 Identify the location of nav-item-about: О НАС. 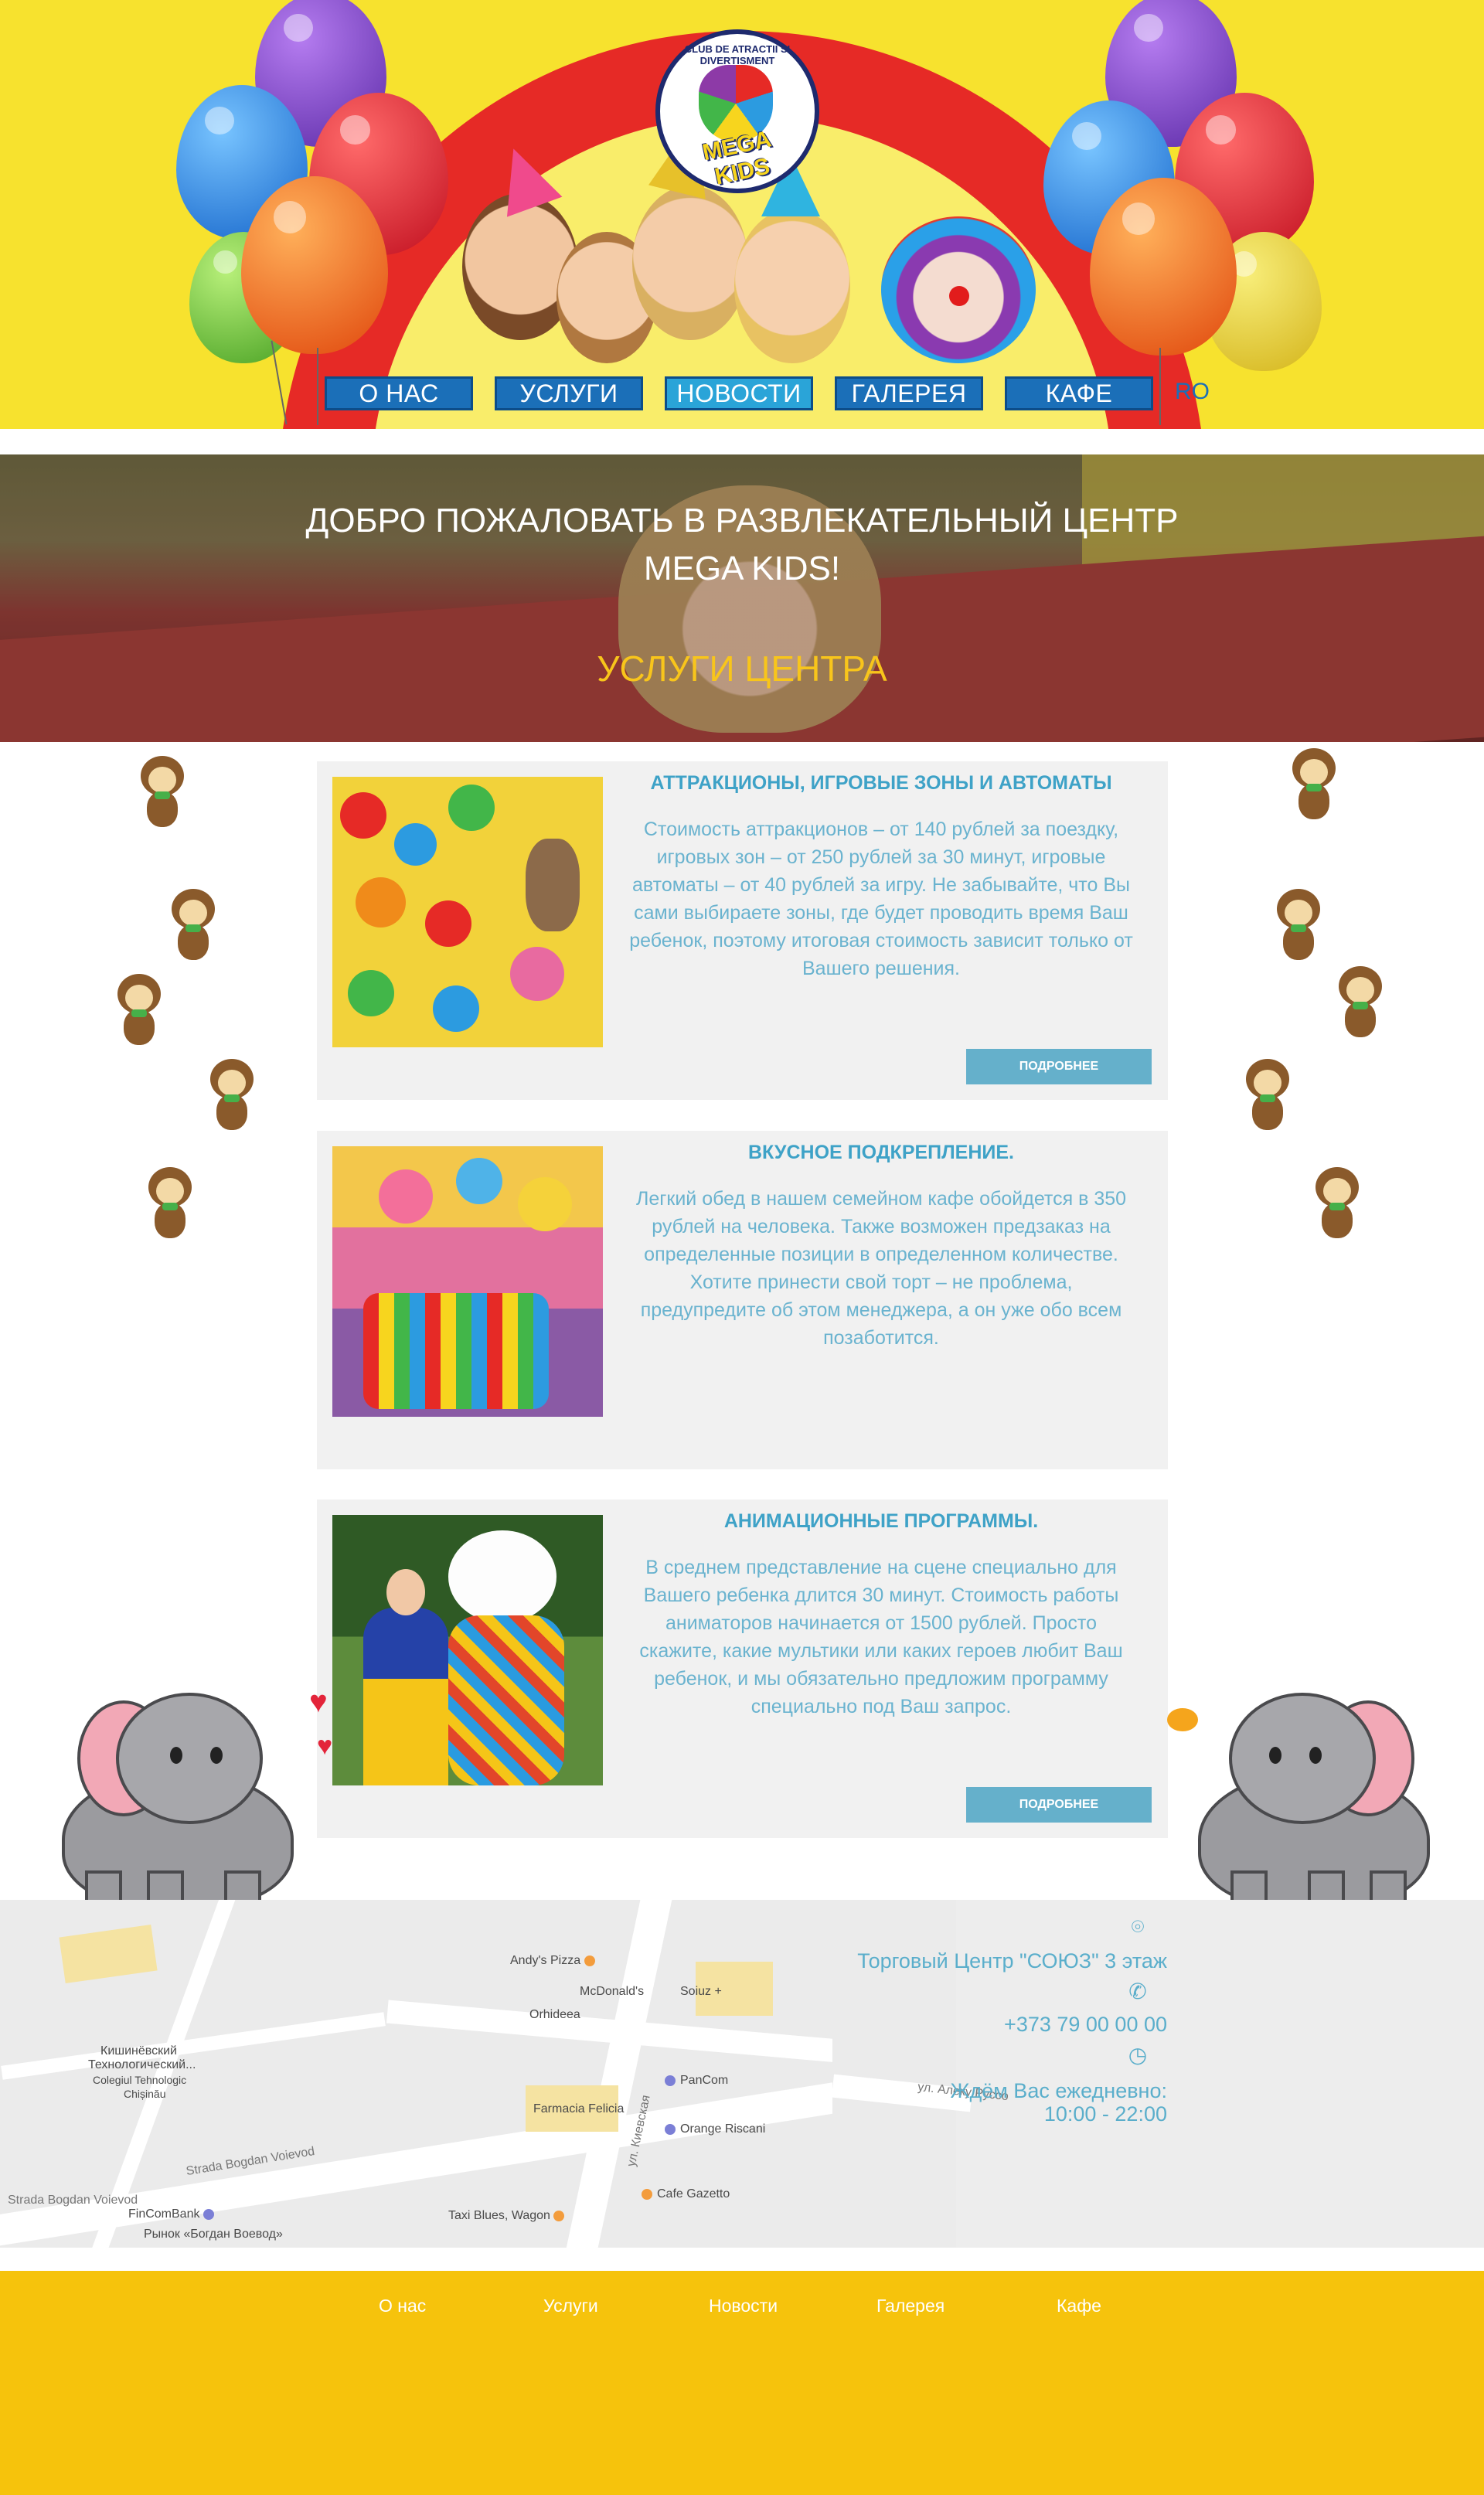
(399, 393).